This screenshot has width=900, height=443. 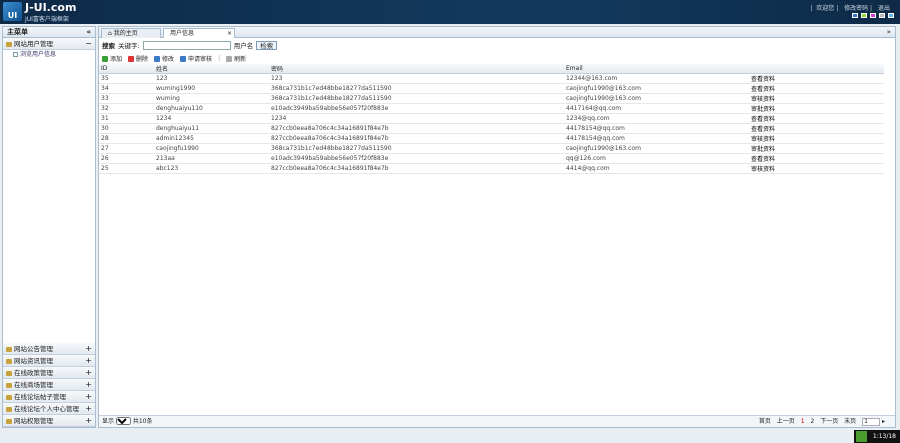 What do you see at coordinates (855, 15) in the screenshot?
I see `theme-blue` at bounding box center [855, 15].